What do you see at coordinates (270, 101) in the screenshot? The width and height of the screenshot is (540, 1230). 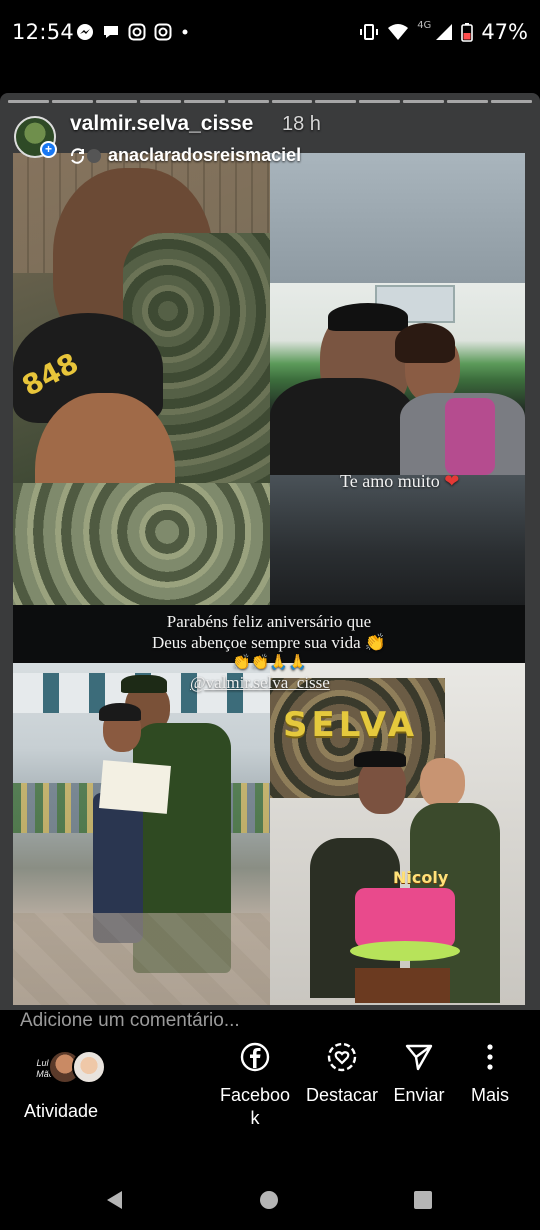 I see `story-progress-bar` at bounding box center [270, 101].